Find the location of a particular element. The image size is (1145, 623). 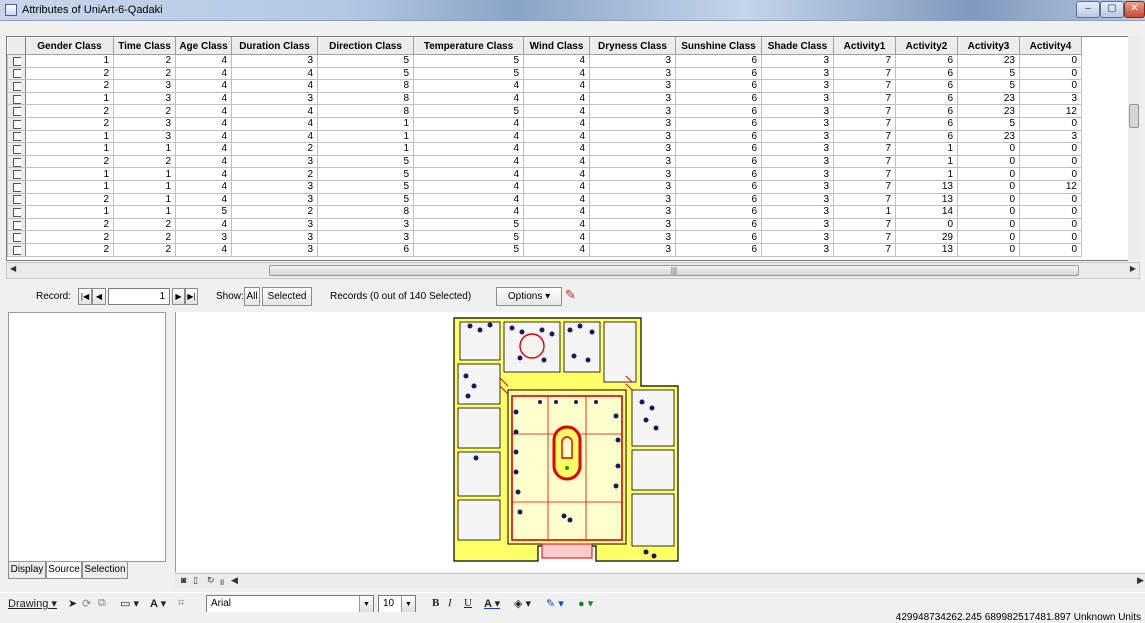

column-header: Temperature Class is located at coordinates (468, 46).